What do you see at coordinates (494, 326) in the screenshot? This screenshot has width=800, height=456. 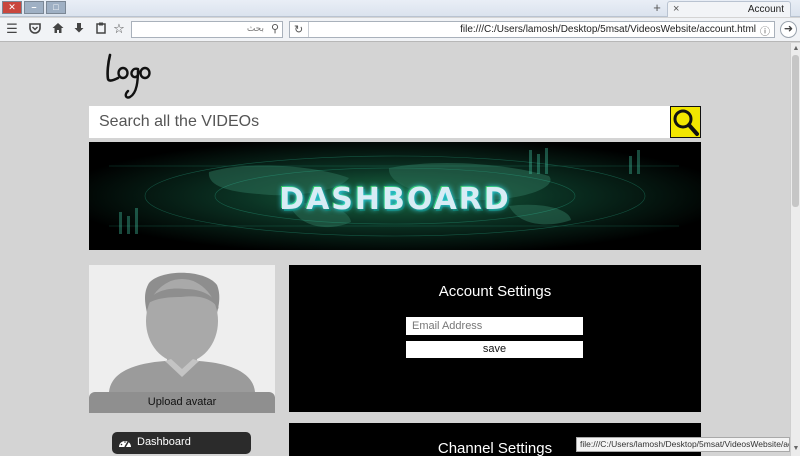 I see `email-field` at bounding box center [494, 326].